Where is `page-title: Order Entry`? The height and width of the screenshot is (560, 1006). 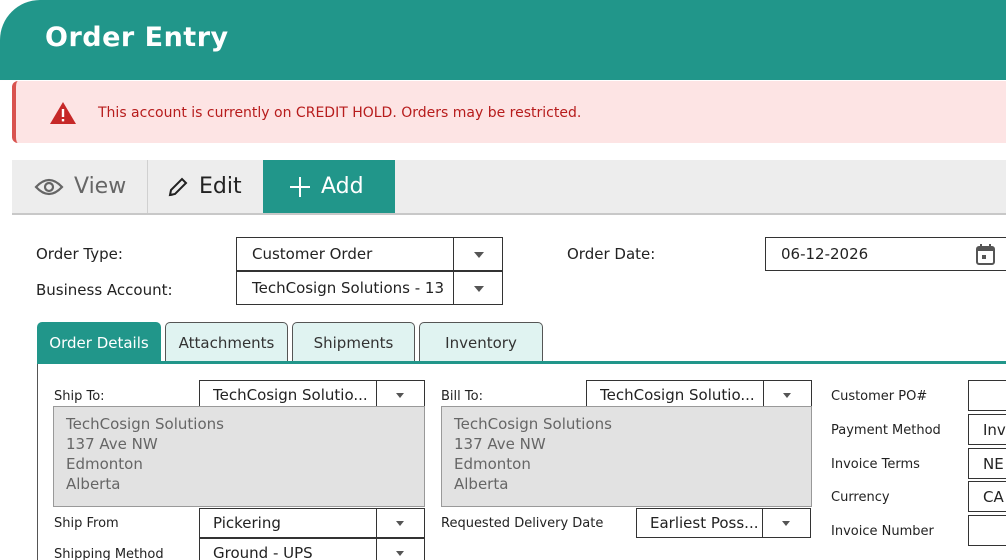
page-title: Order Entry is located at coordinates (137, 37).